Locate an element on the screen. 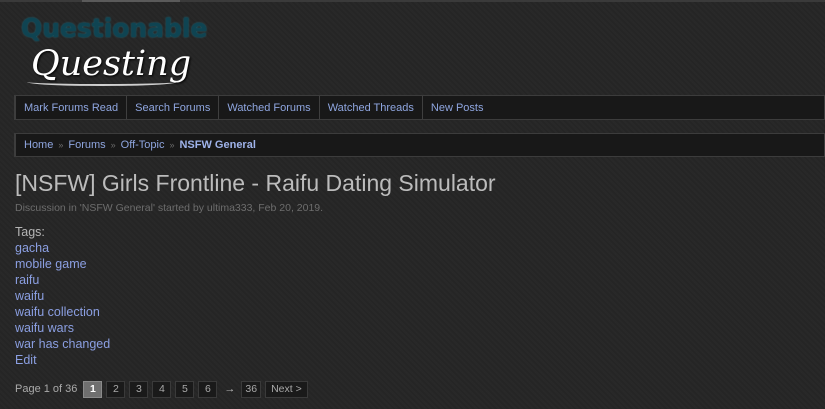  nav-new-posts: New Posts is located at coordinates (457, 107).